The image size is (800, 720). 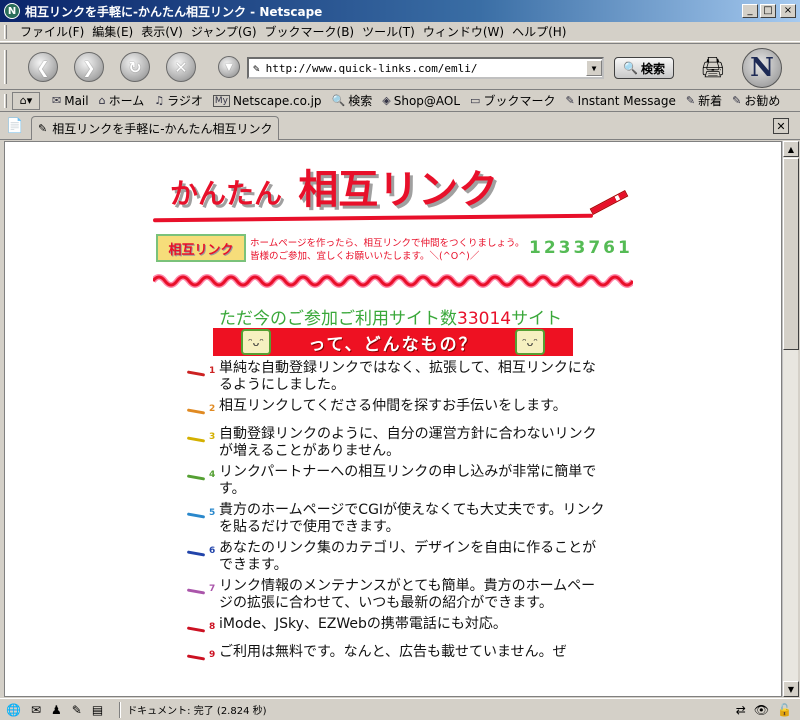 What do you see at coordinates (408, 480) in the screenshot?
I see `feature-text: リンクパートナーへの相互リンクの申し込みが非常に簡単です。` at bounding box center [408, 480].